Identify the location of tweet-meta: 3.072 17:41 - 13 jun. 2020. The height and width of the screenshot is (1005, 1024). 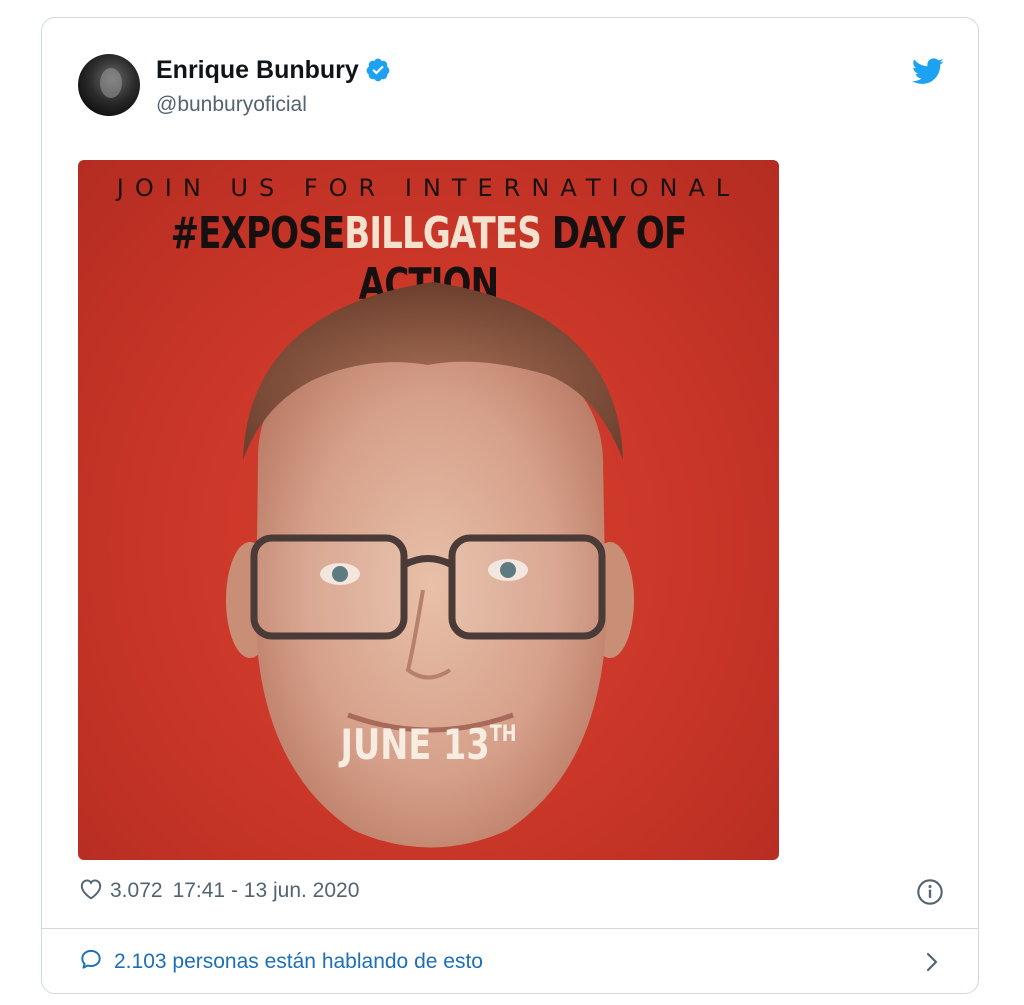
(218, 891).